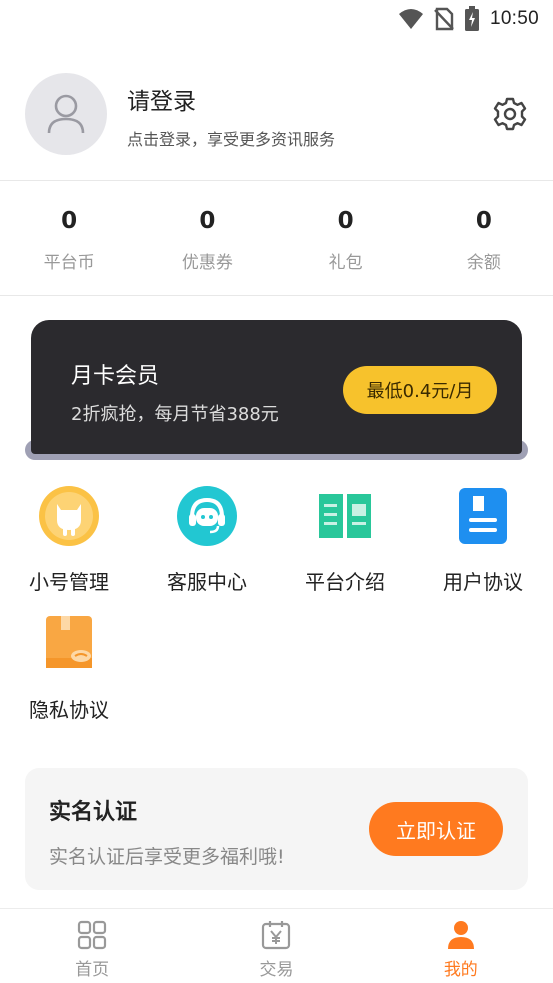 The image size is (553, 983). I want to click on settings-gear-icon, so click(510, 114).